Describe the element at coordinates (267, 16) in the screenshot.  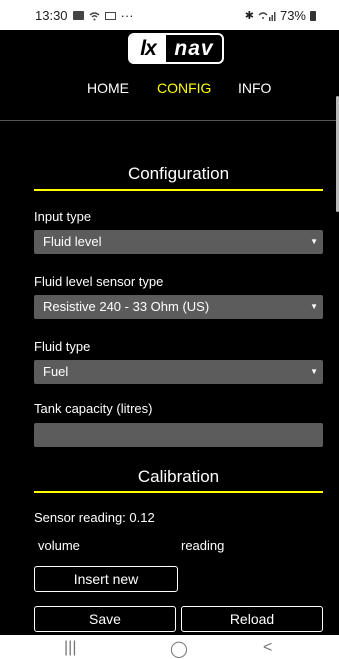
I see `wifi-signal-icon` at that location.